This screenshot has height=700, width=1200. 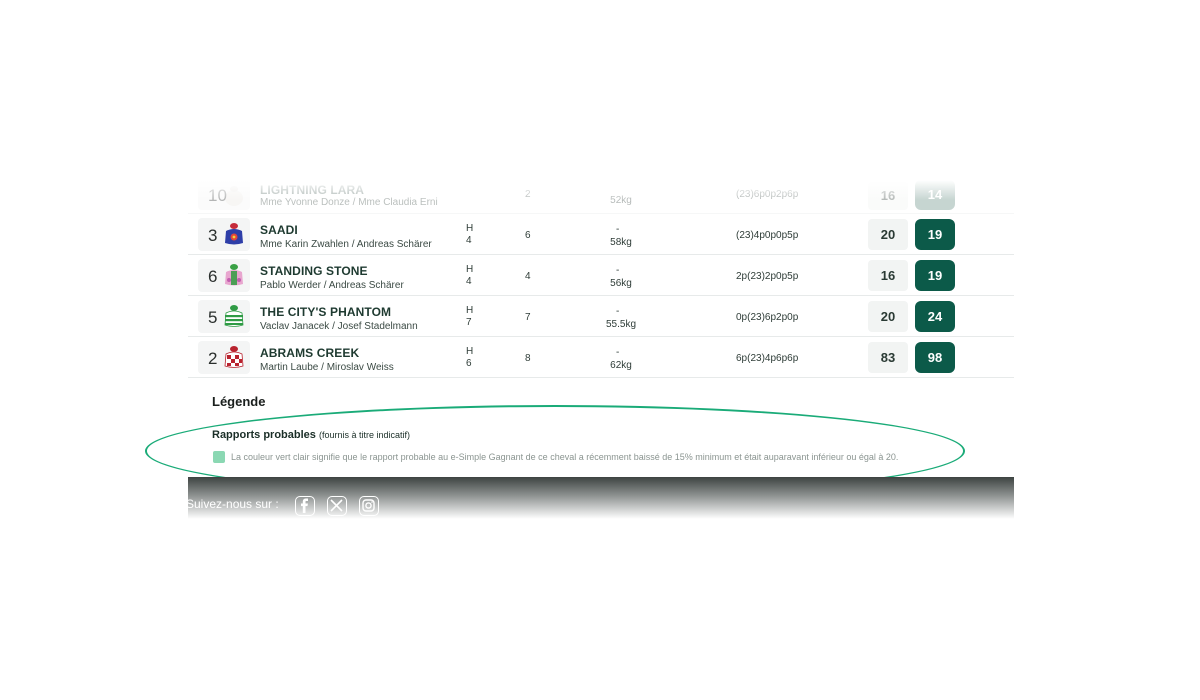 What do you see at coordinates (935, 316) in the screenshot?
I see `probable-odds: 24` at bounding box center [935, 316].